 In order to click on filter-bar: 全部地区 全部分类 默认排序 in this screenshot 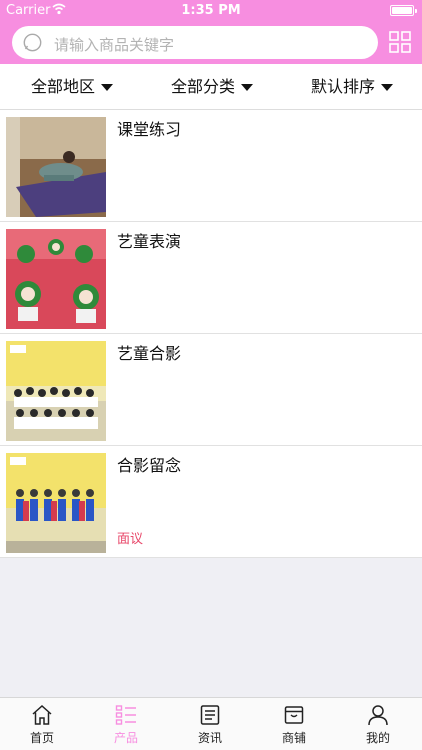, I will do `click(211, 87)`.